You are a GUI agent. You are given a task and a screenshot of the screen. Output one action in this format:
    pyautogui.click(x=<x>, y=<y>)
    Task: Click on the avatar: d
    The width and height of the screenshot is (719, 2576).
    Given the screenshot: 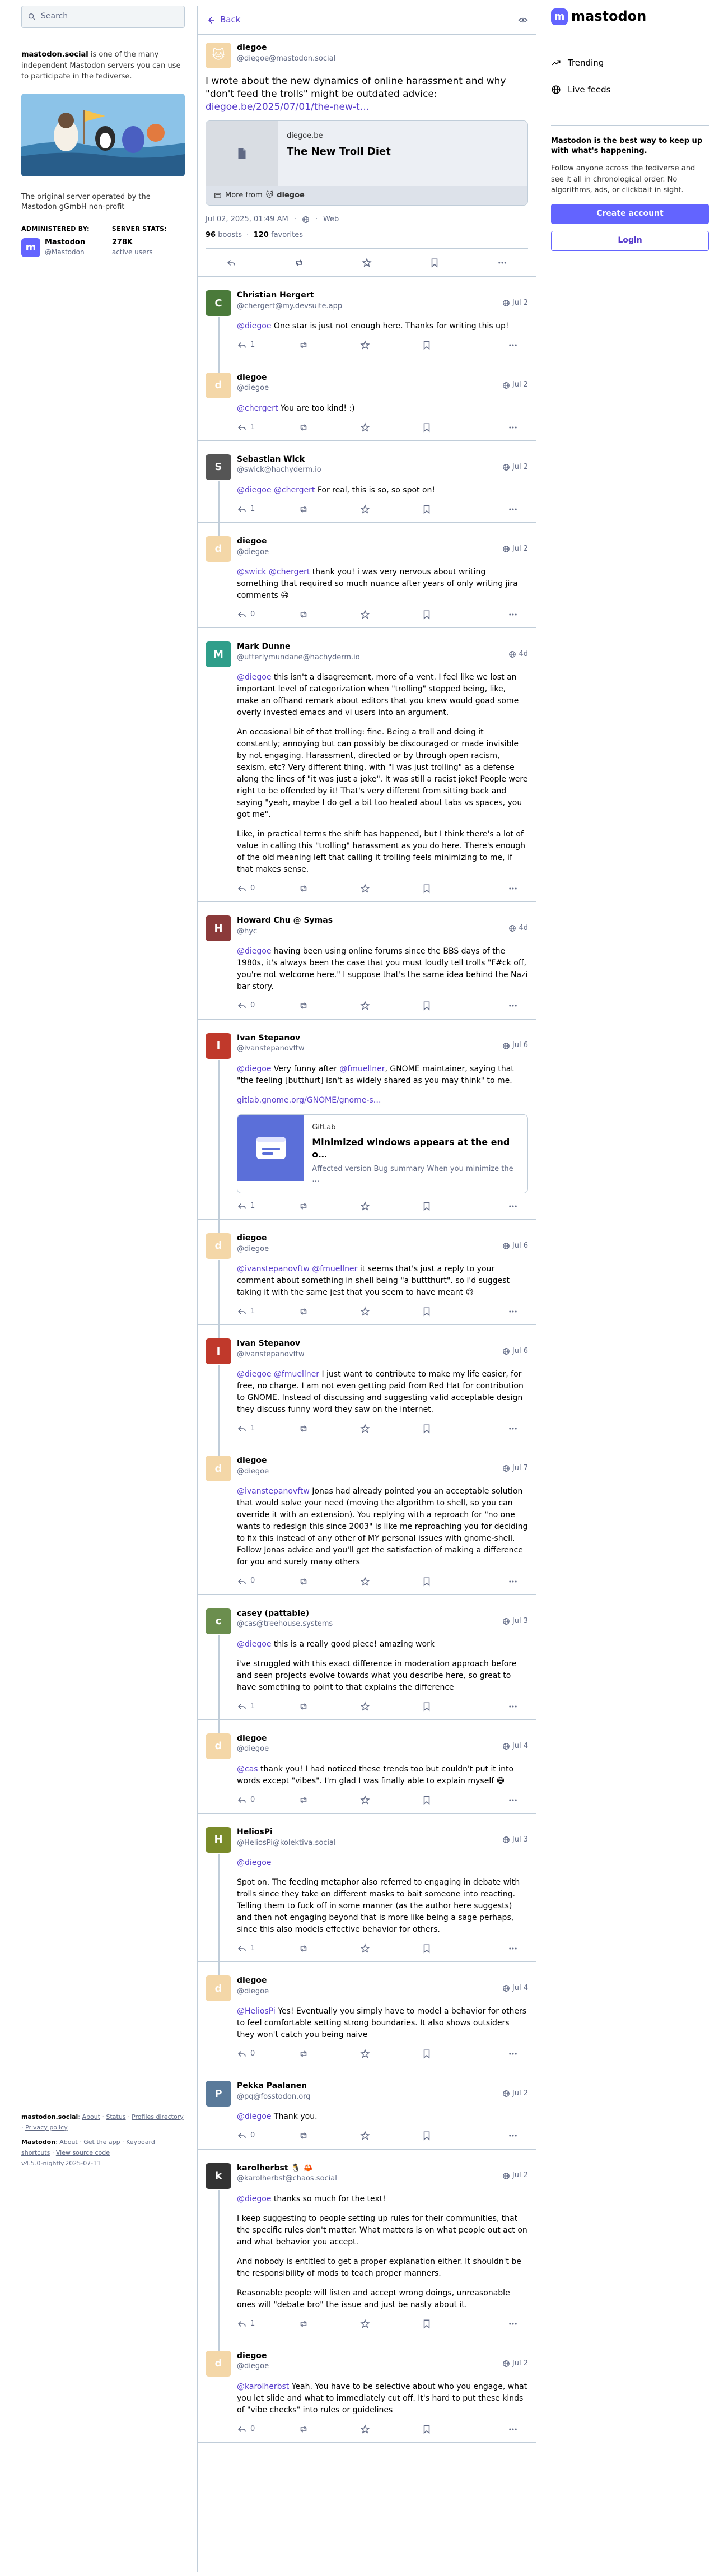 What is the action you would take?
    pyautogui.click(x=218, y=1746)
    